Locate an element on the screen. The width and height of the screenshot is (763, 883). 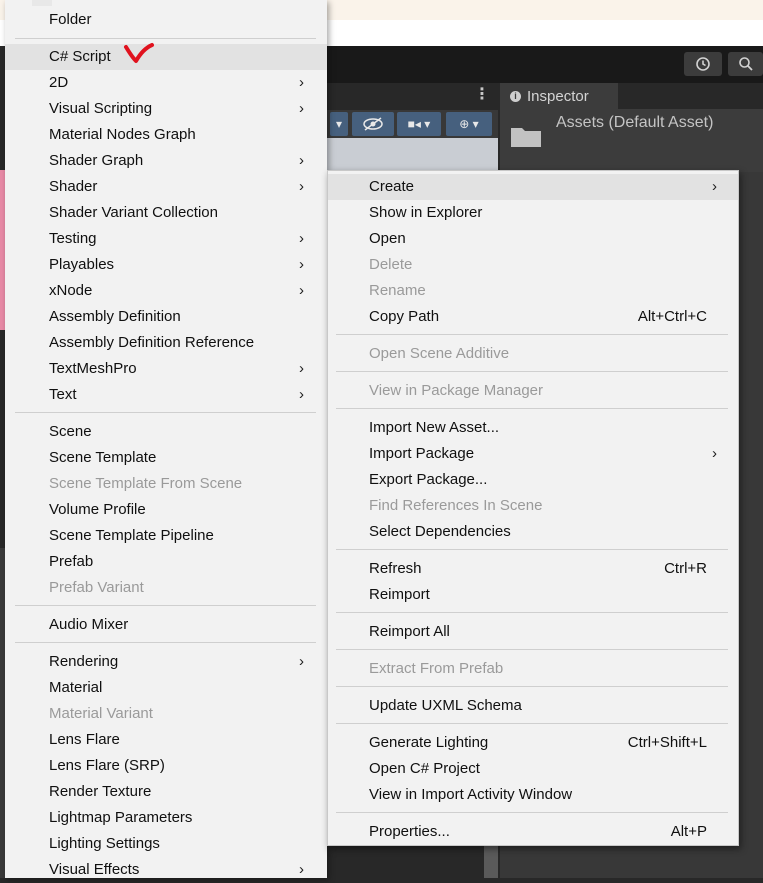
menu-item-material: Material is located at coordinates (166, 688).